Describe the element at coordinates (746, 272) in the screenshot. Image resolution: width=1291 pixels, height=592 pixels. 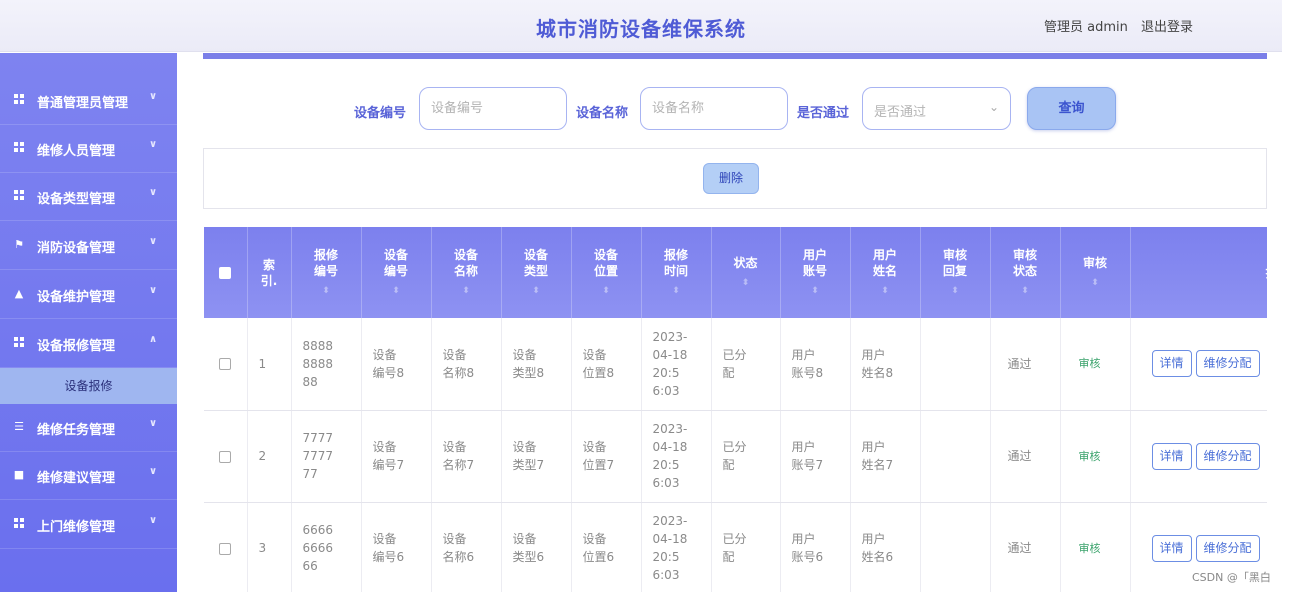
I see `col-status: 状态 ⬍` at that location.